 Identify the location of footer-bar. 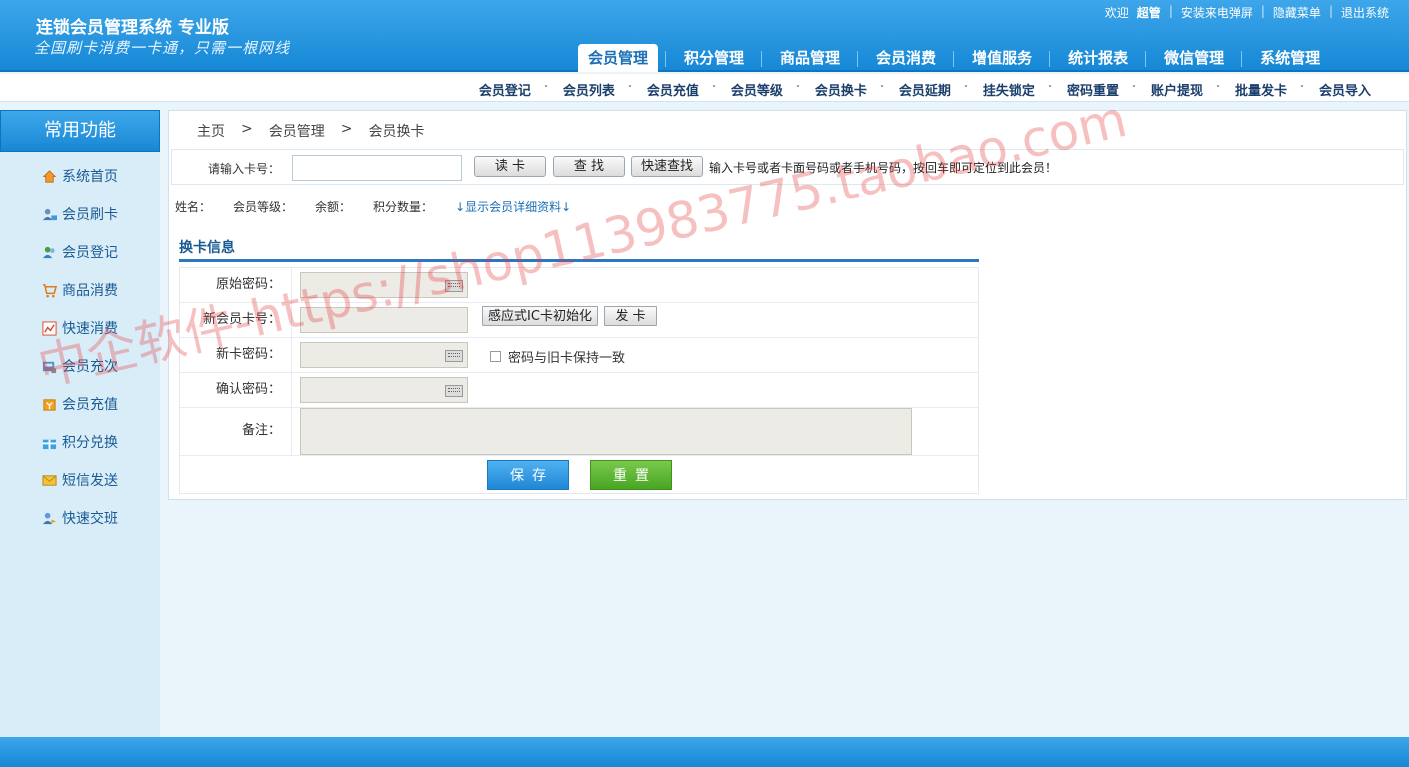
(704, 752).